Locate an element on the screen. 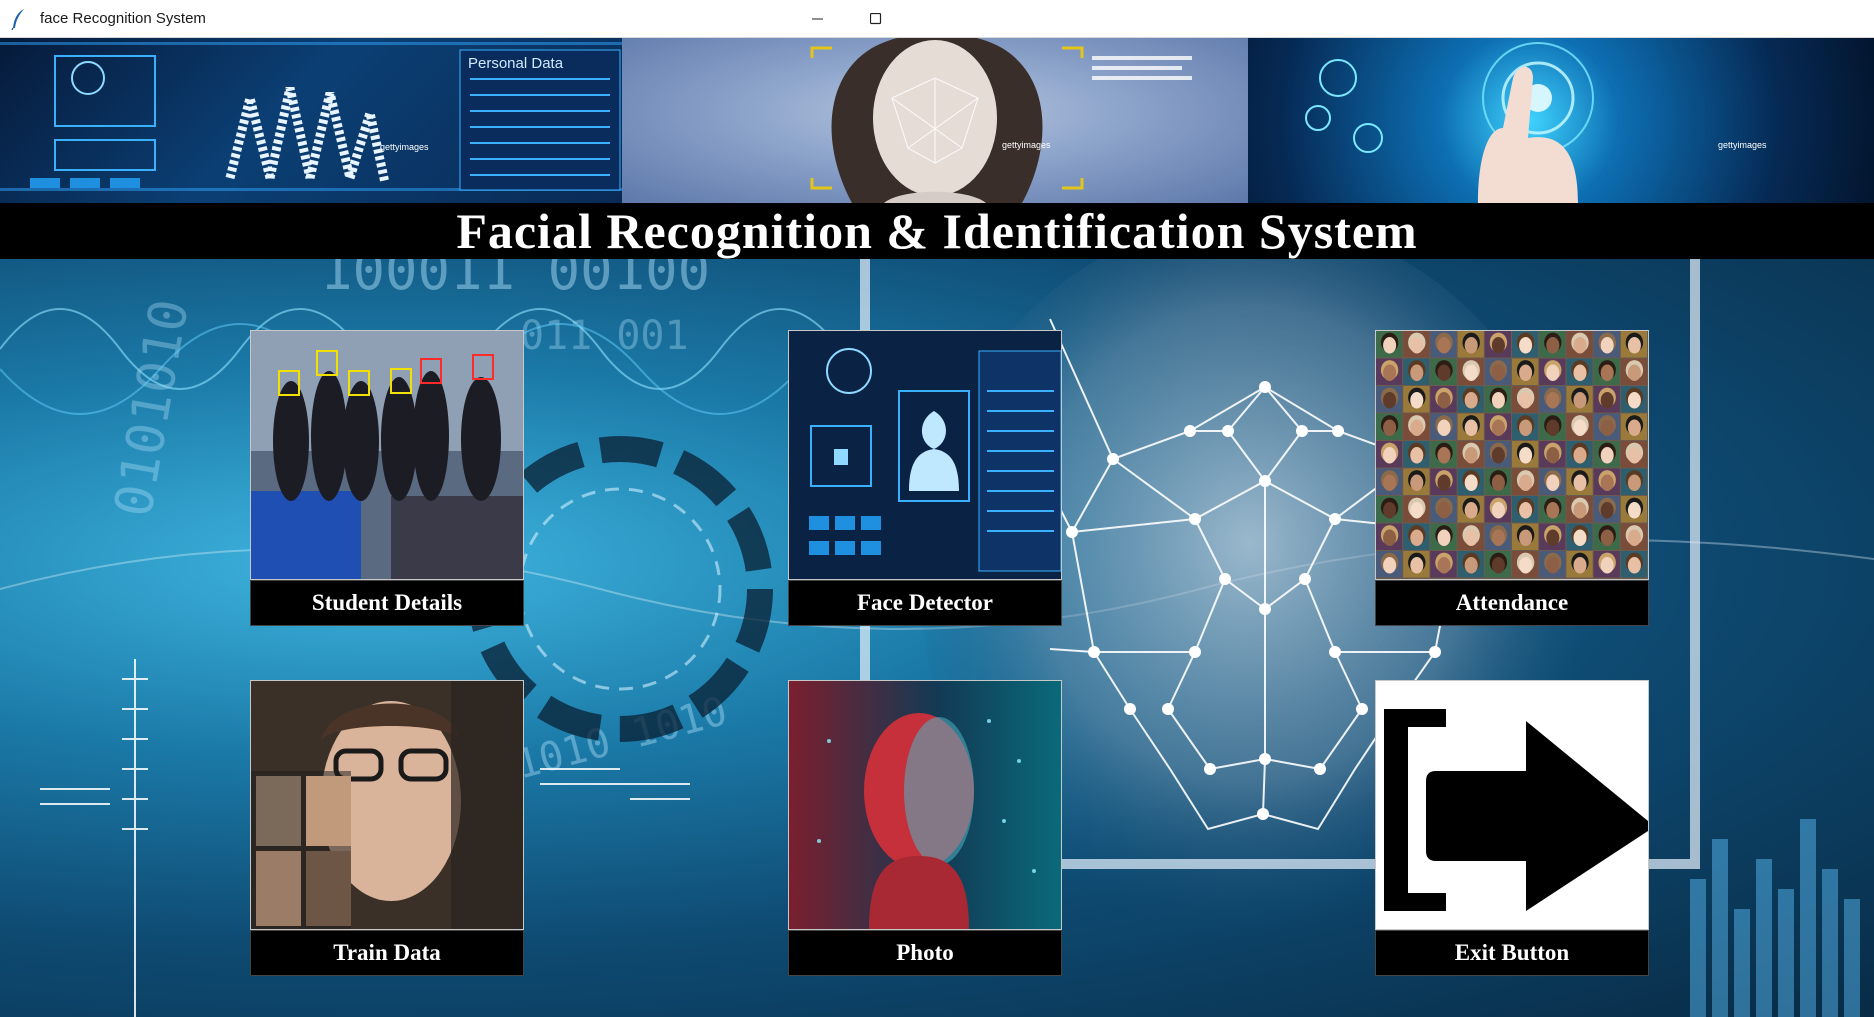  photo-button: Photo is located at coordinates (925, 953).